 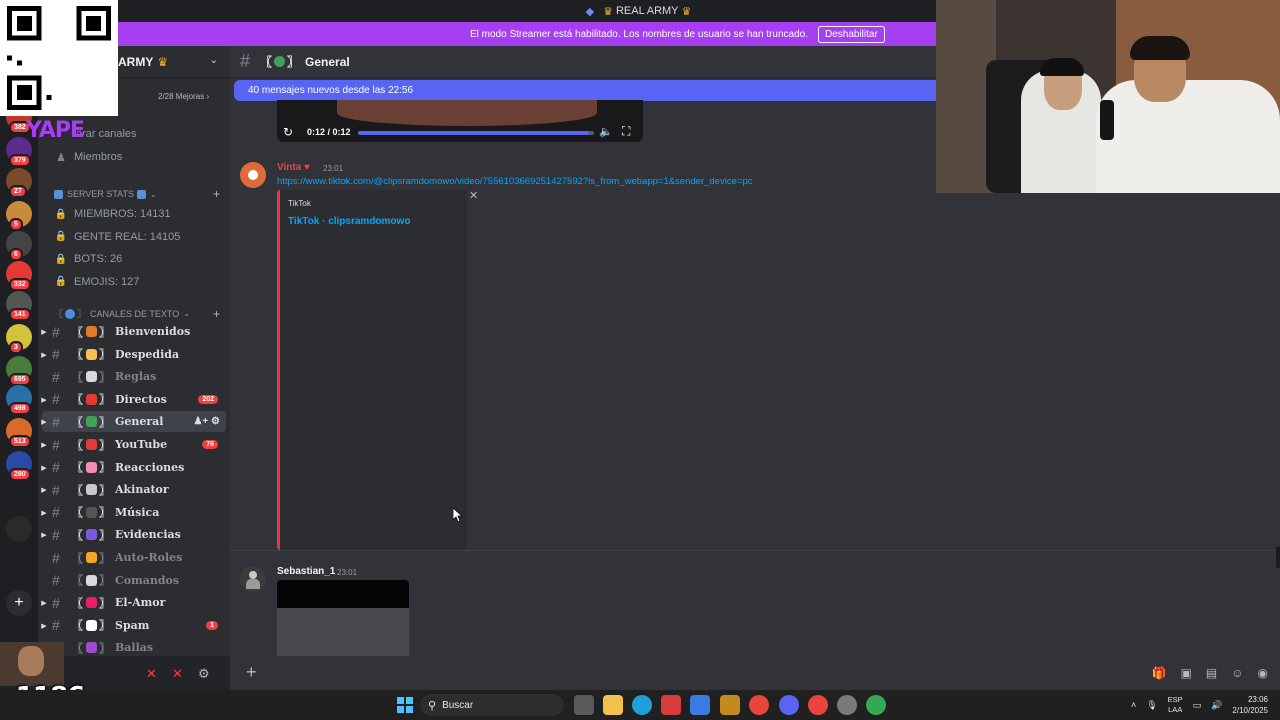 What do you see at coordinates (134, 444) in the screenshot?
I see `channel-item: ▶ # 〖〗 YouTube 76` at bounding box center [134, 444].